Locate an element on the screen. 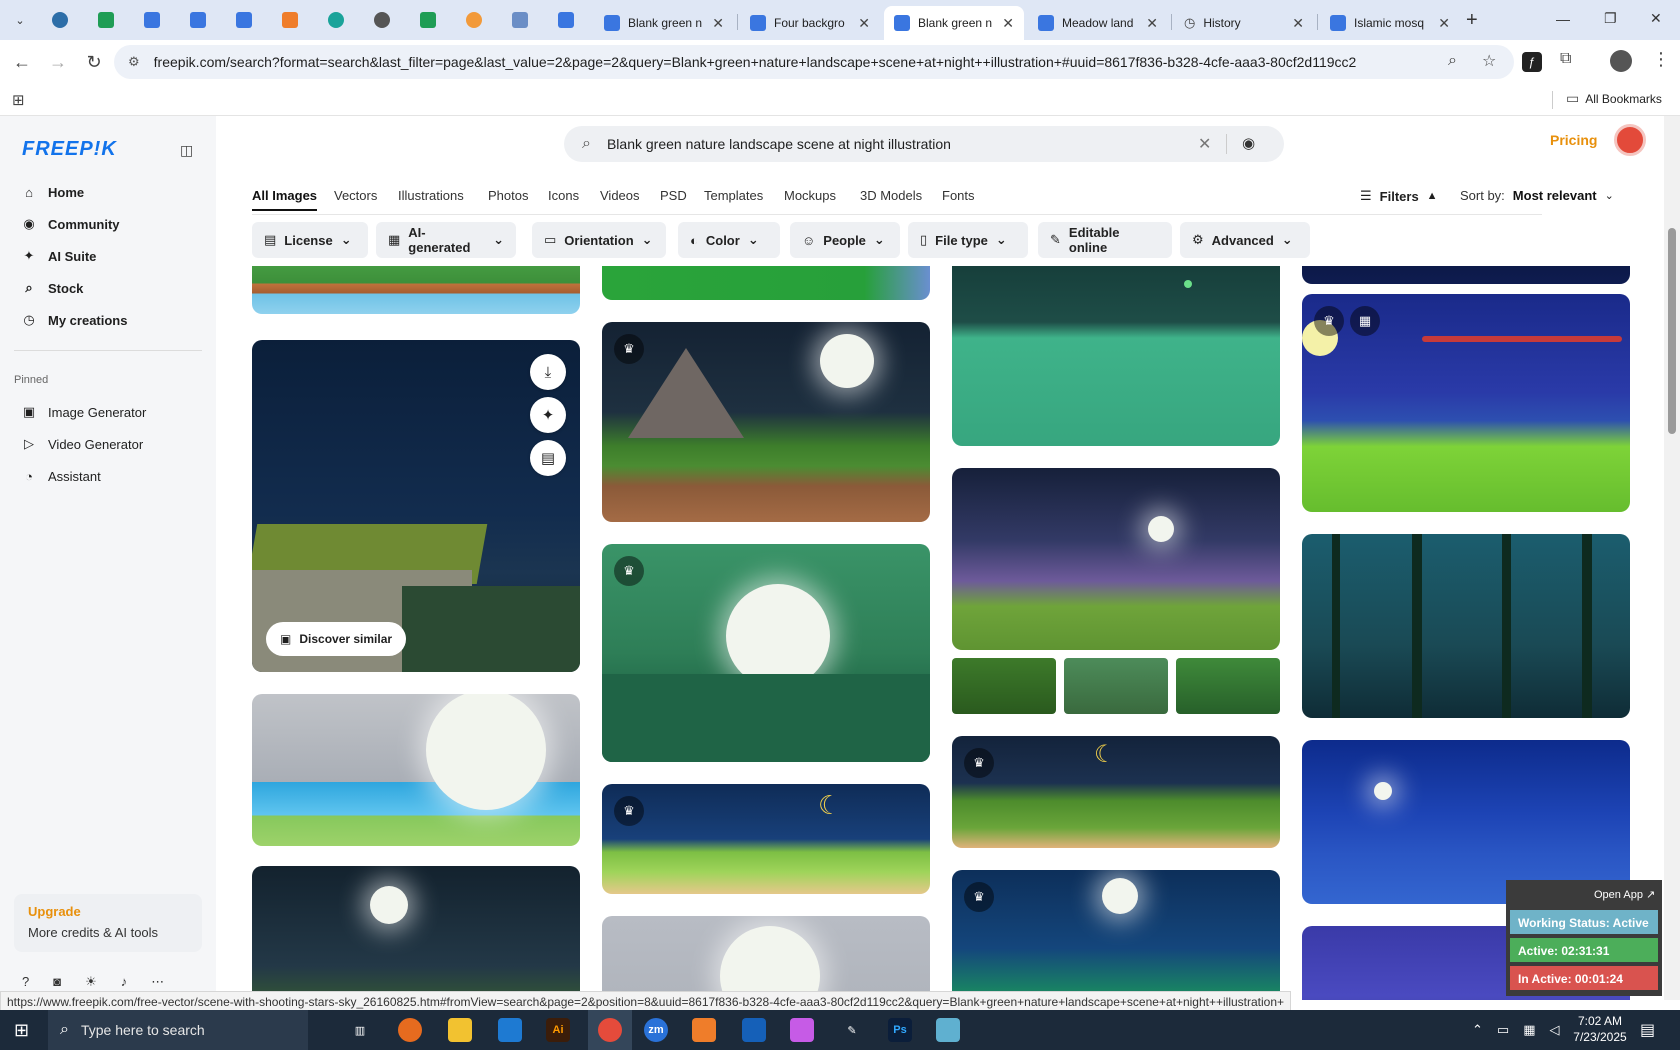 Image resolution: width=1680 pixels, height=1050 pixels. chrome-icon is located at coordinates (610, 1030).